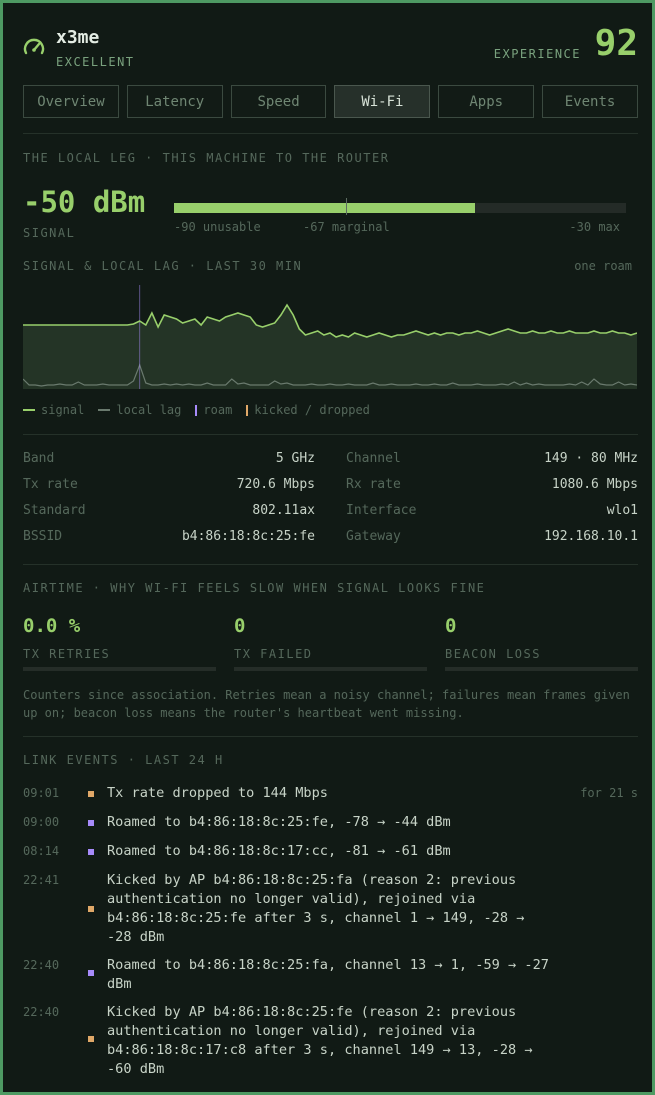  I want to click on stat-row: Standard 802.11ax Interface wlo1, so click(330, 511).